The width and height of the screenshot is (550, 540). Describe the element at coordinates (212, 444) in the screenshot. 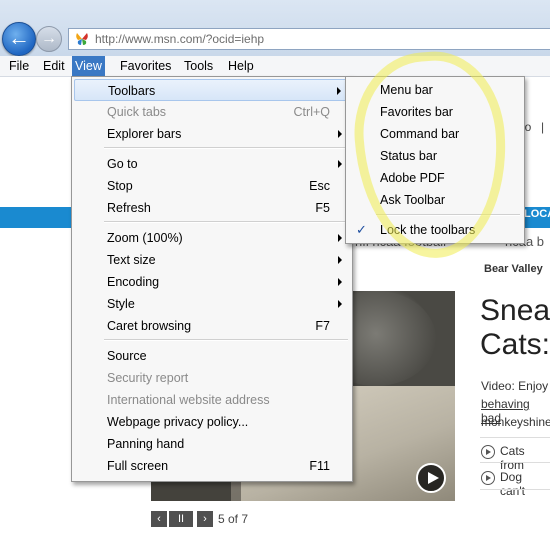

I see `view-menu-item: Panning hand` at that location.